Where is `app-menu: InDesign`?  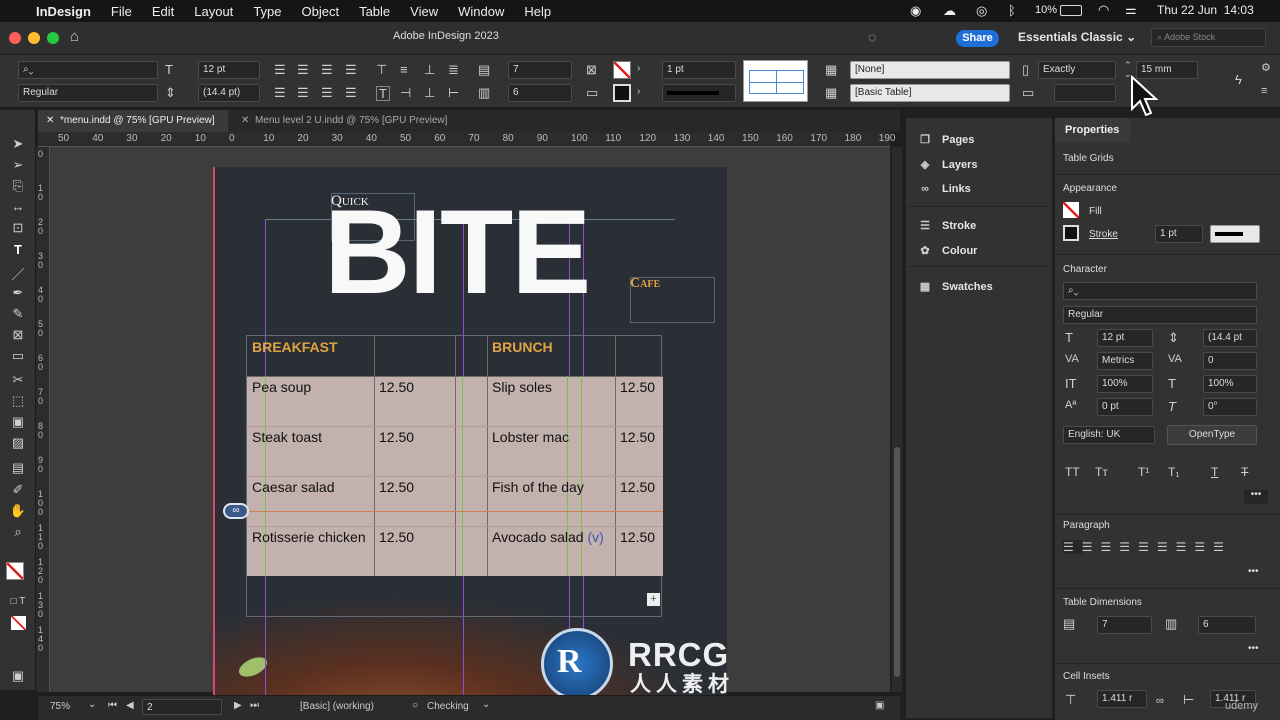
app-menu: InDesign is located at coordinates (63, 11).